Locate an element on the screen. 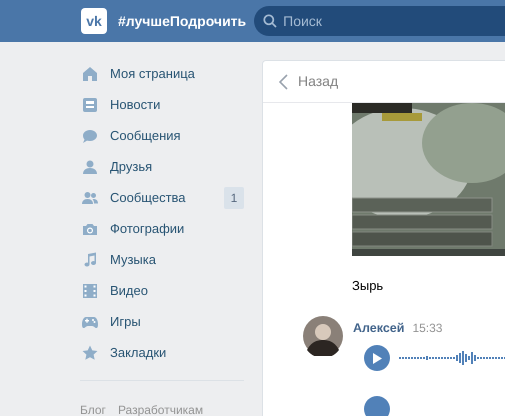  author-name: Алексей is located at coordinates (378, 328).